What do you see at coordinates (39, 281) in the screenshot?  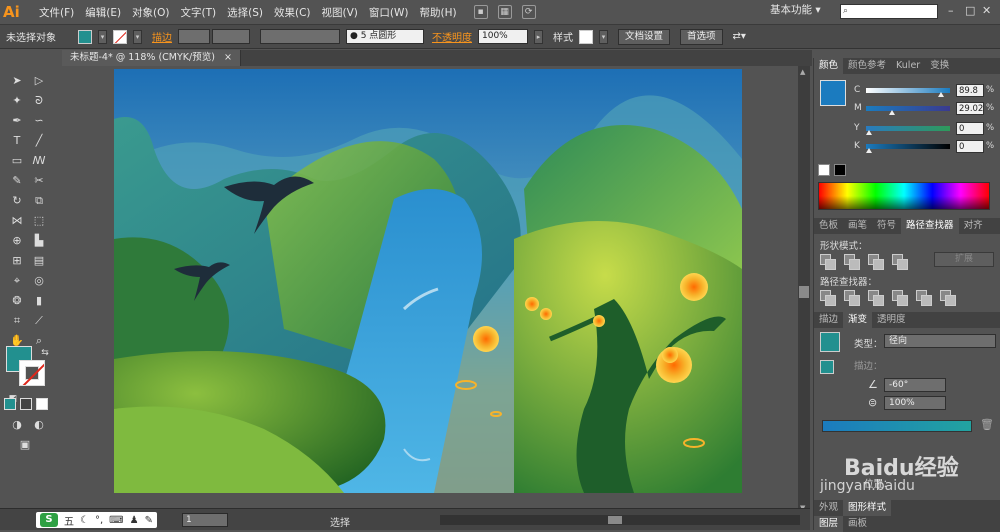 I see `blend-tool-icon: ◎` at bounding box center [39, 281].